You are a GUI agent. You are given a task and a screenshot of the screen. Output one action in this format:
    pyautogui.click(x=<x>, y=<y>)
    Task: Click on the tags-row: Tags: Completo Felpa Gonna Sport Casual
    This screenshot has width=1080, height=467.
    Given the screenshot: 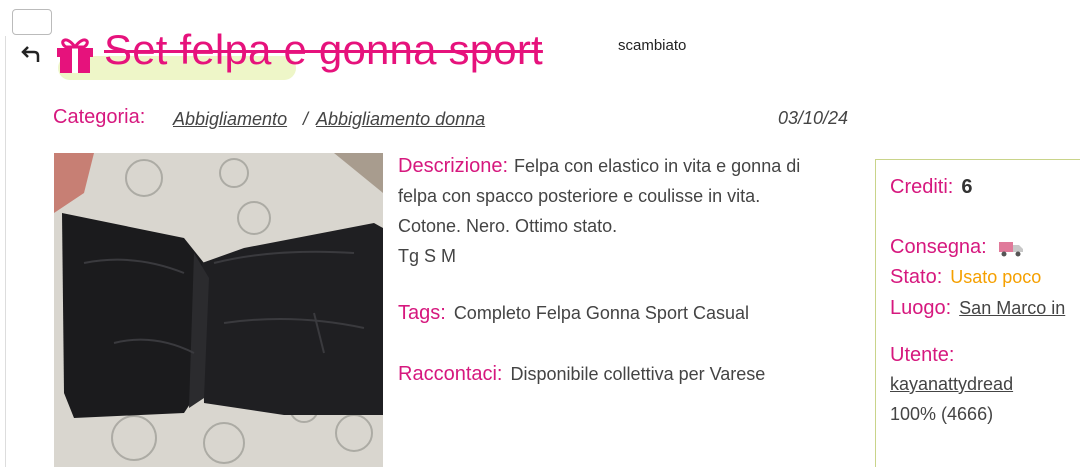 What is the action you would take?
    pyautogui.click(x=573, y=313)
    